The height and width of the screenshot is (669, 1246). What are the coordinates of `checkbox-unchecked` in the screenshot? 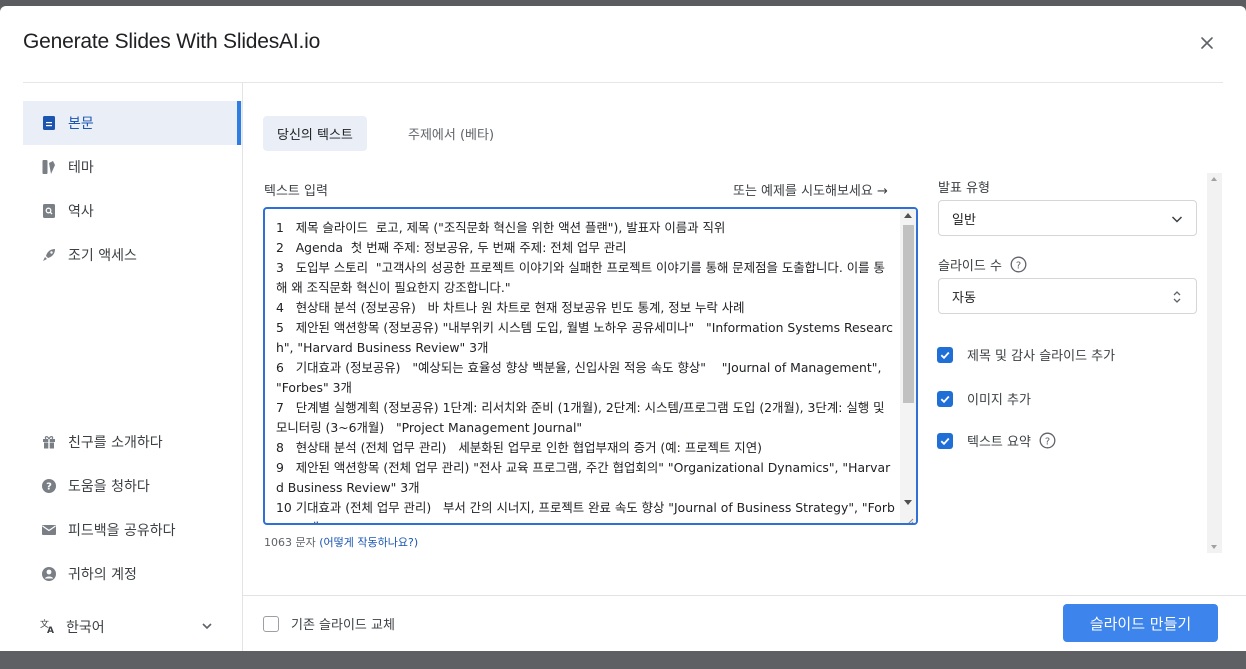 It's located at (271, 623).